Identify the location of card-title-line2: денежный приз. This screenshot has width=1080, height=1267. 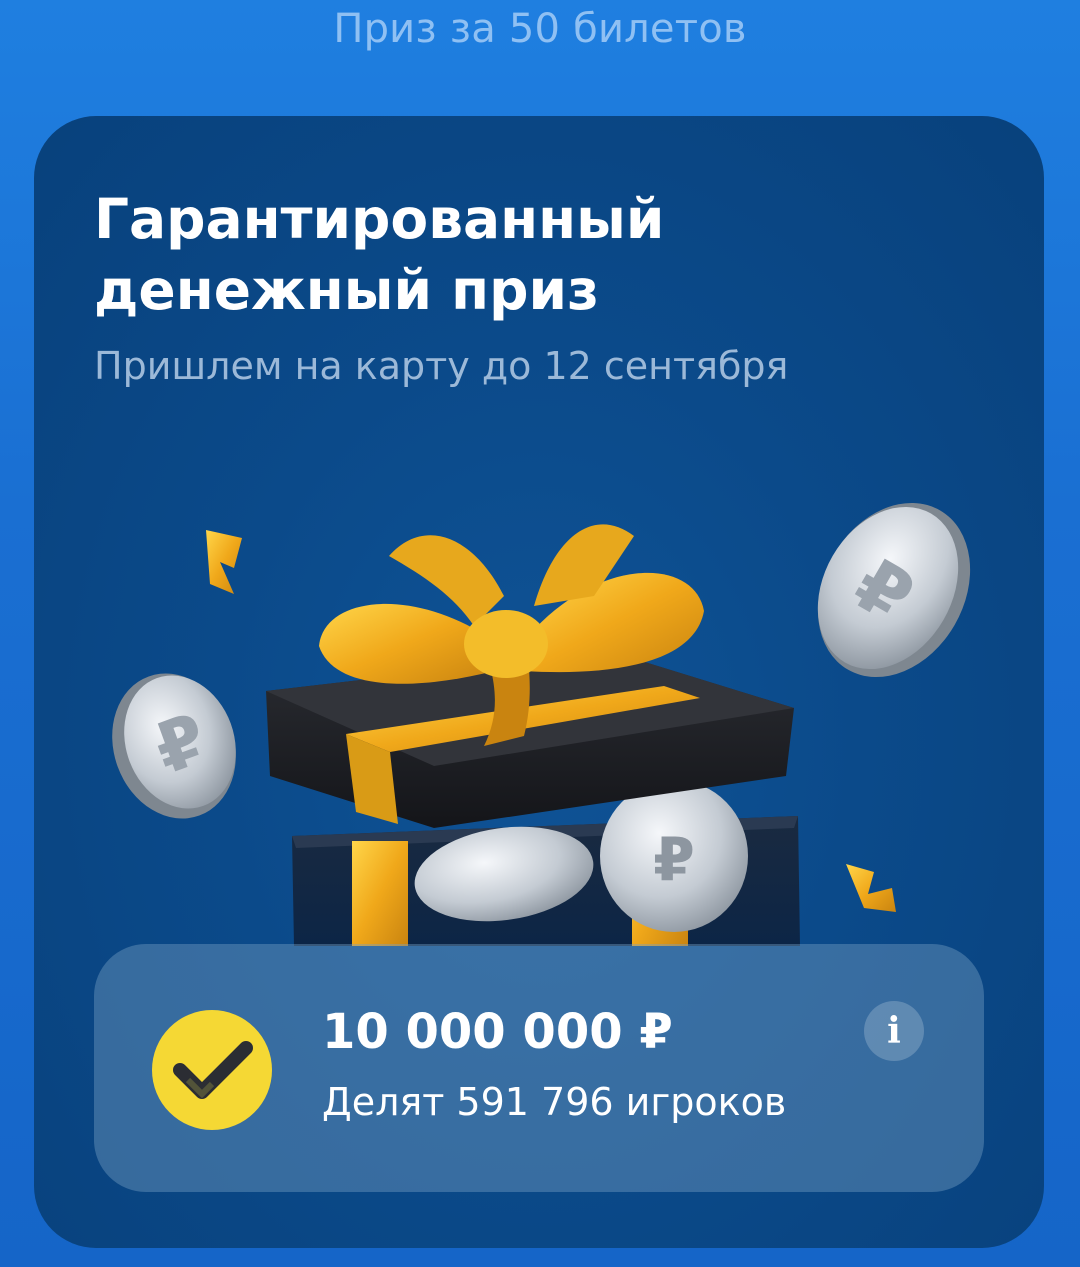
(347, 290).